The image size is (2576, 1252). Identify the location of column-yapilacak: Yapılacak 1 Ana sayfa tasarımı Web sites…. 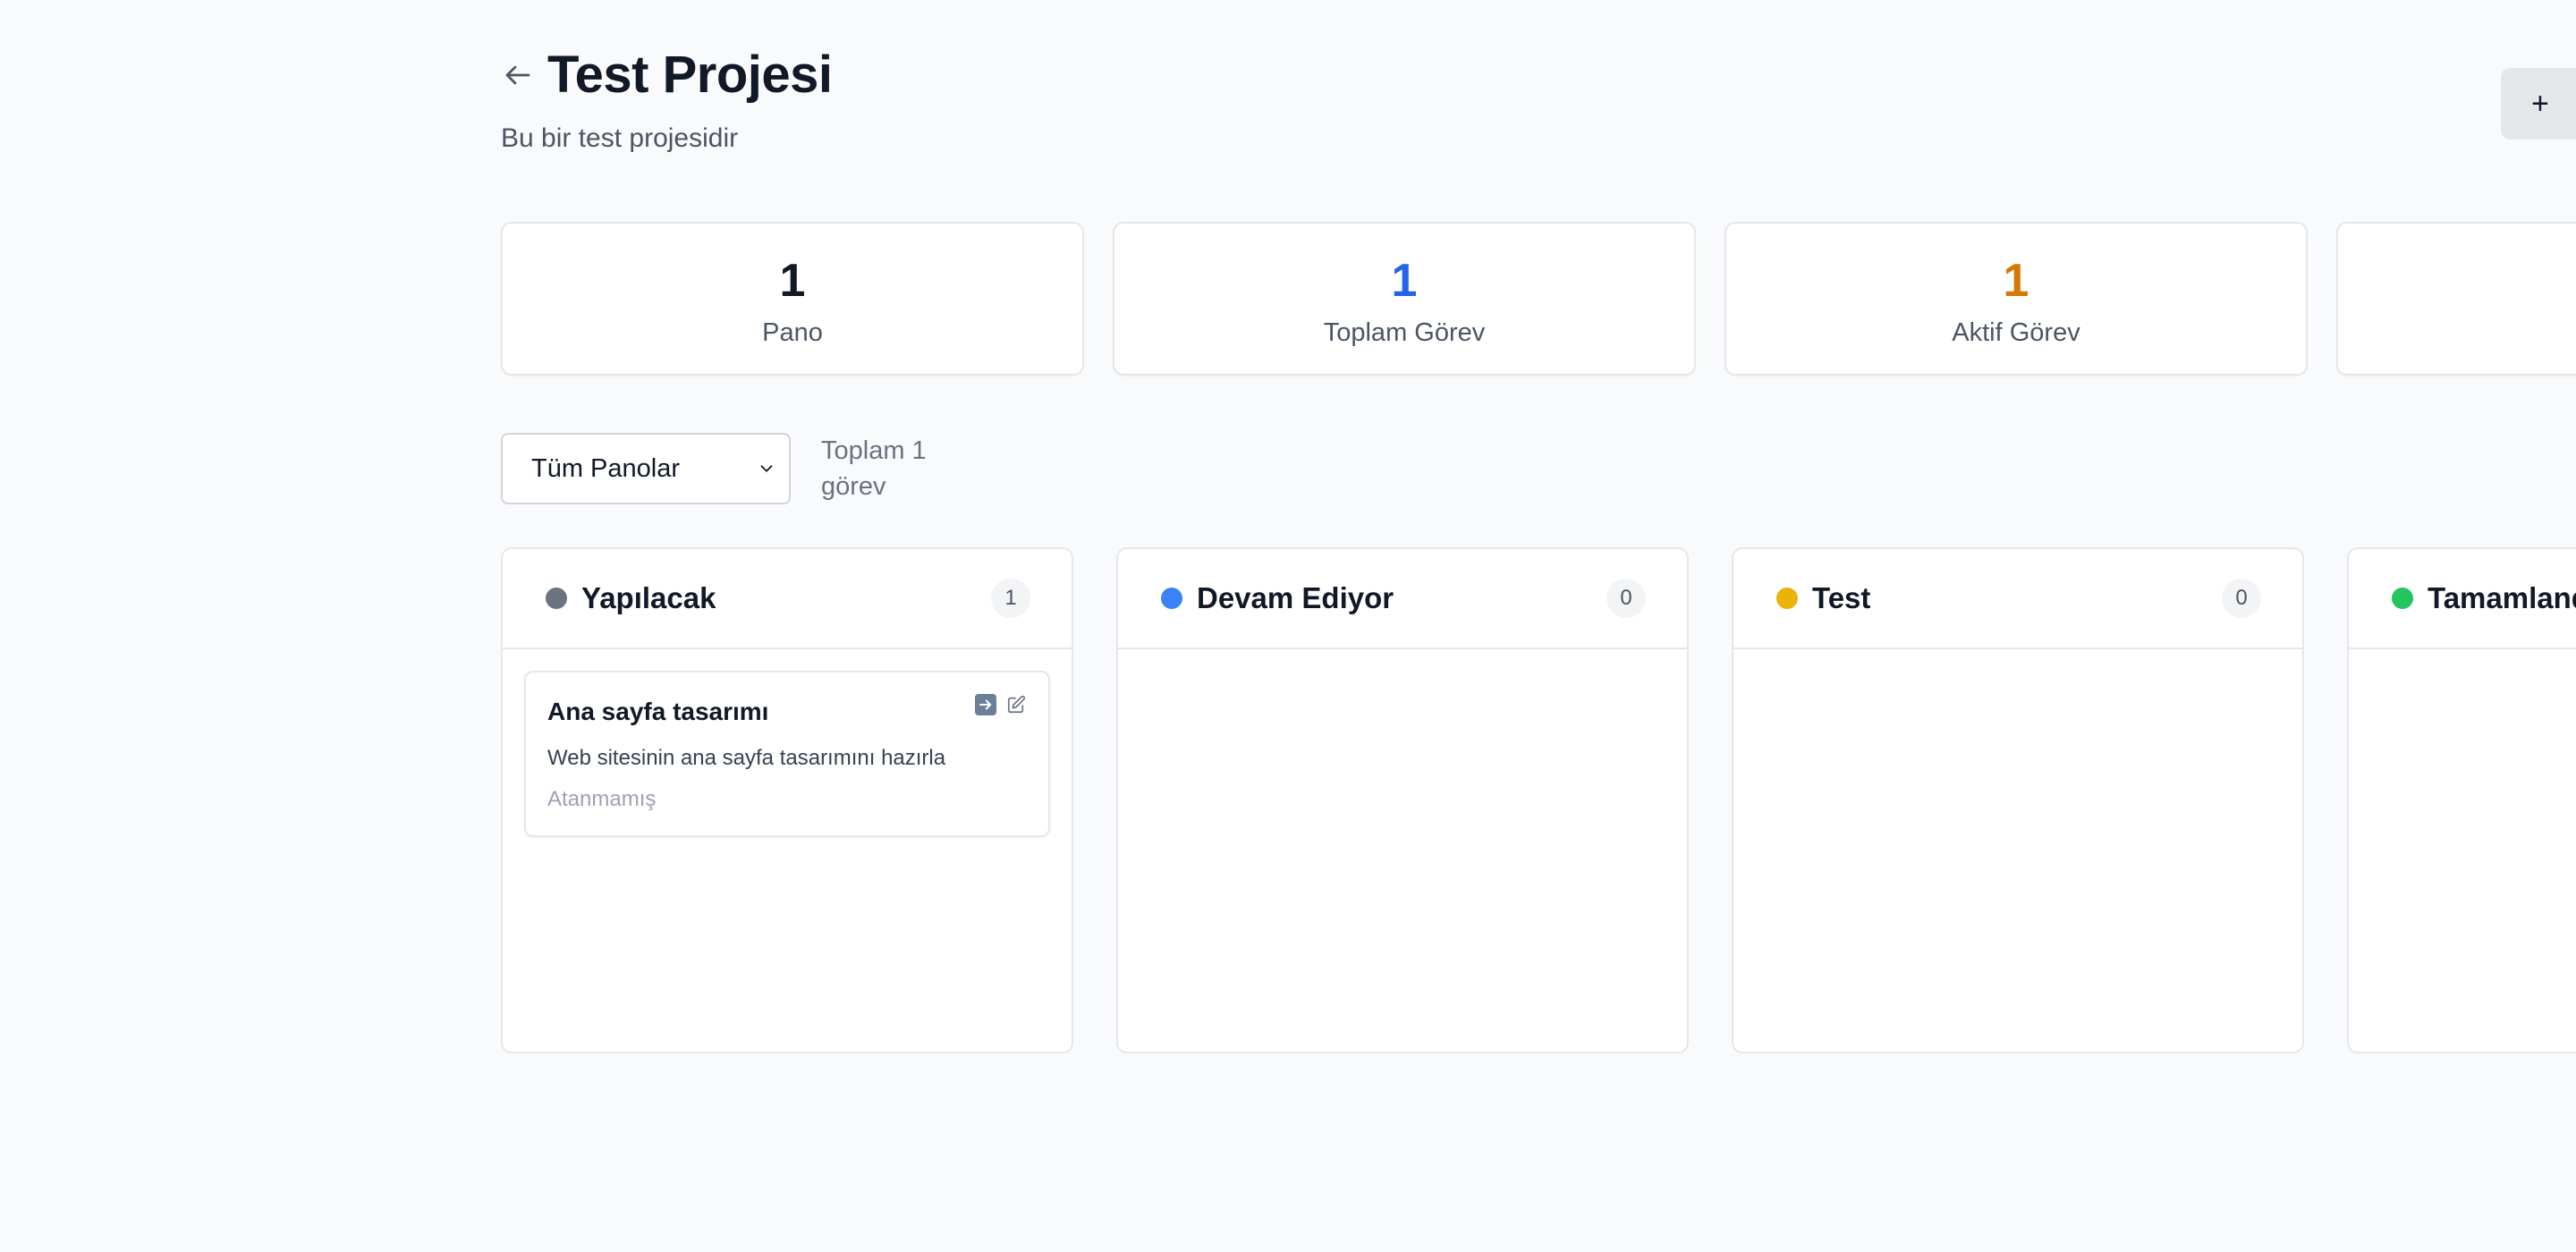
(787, 800).